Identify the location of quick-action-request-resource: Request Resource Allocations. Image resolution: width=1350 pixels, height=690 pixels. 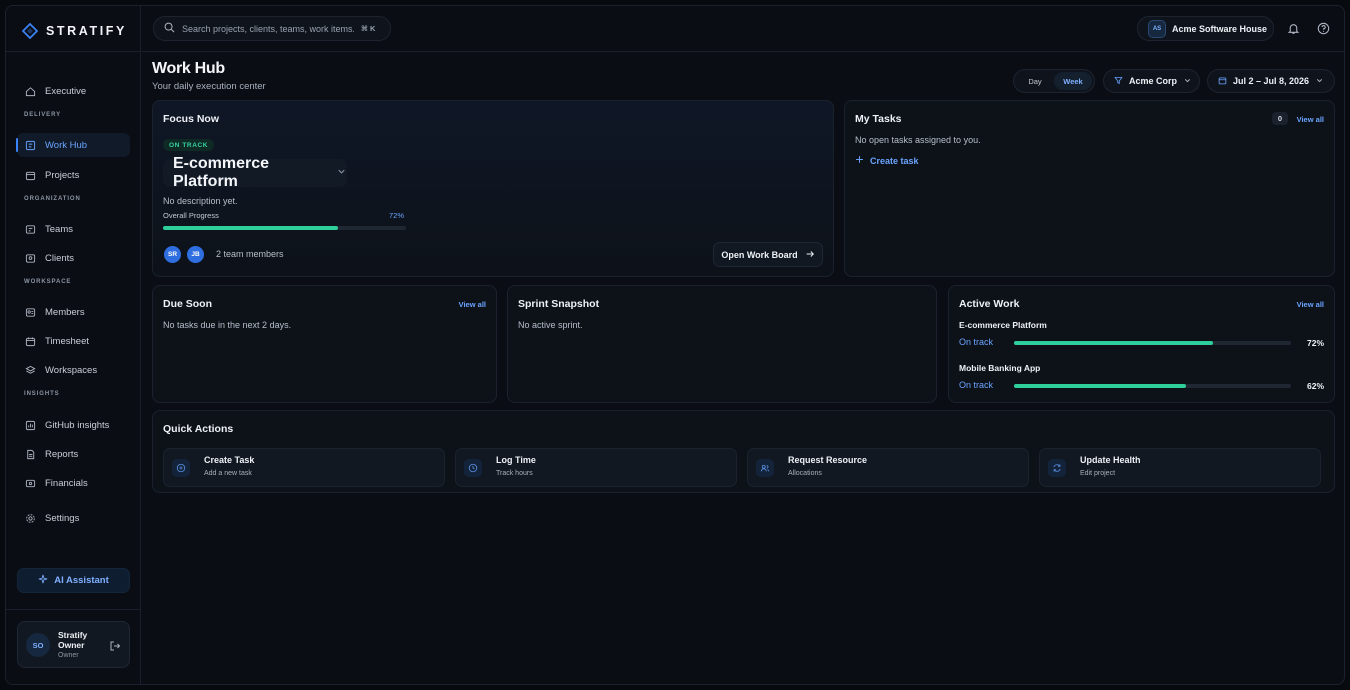
(888, 467).